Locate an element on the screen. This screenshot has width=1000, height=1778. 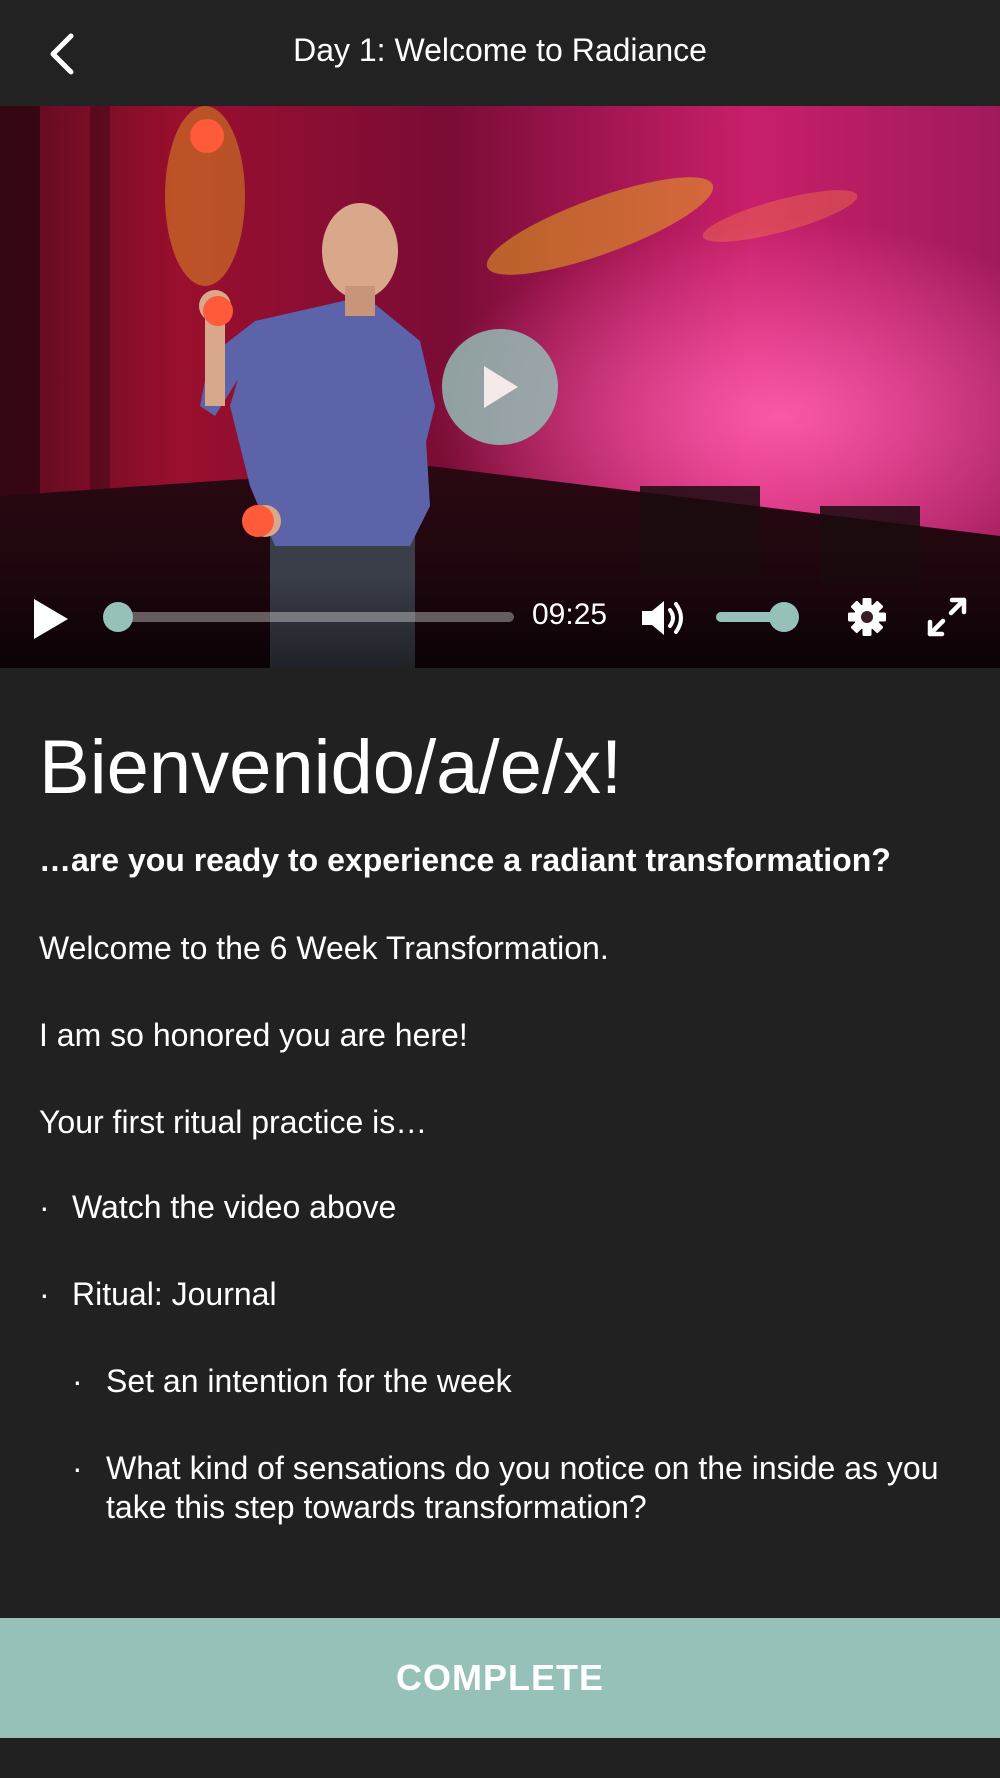
mute-button is located at coordinates (665, 619).